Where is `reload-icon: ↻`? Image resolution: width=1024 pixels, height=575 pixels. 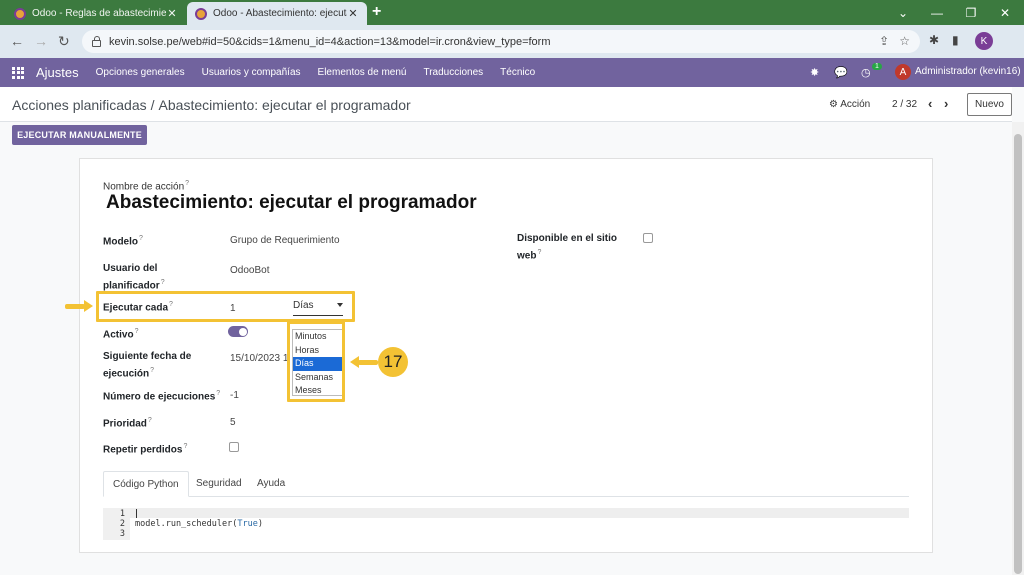
reload-icon: ↻ is located at coordinates (64, 41).